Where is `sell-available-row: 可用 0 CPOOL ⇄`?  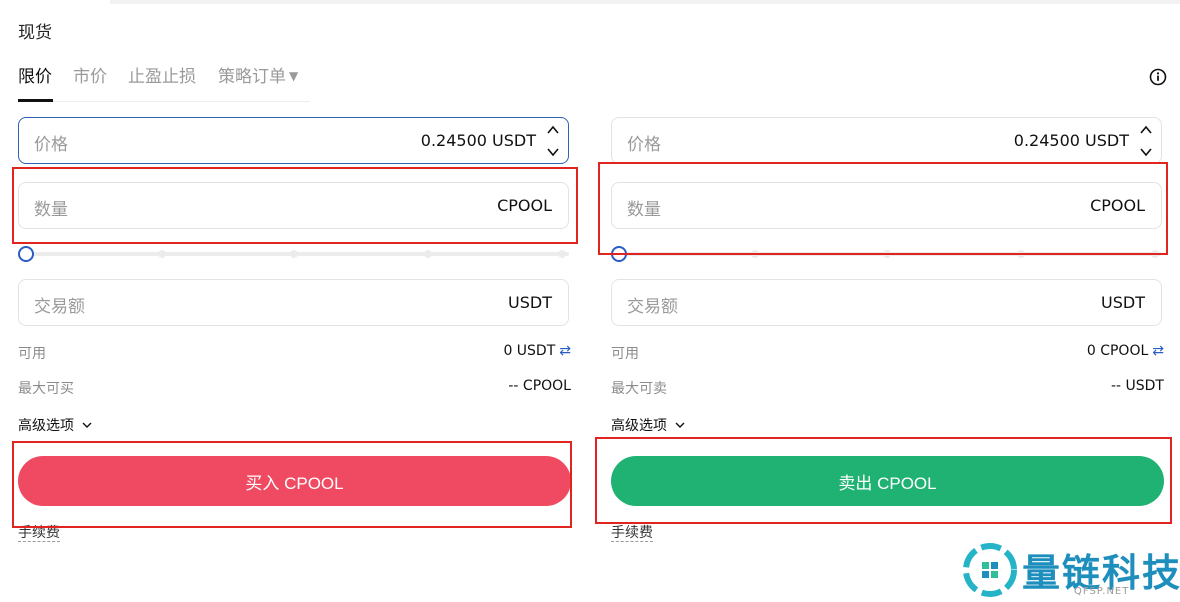
sell-available-row: 可用 0 CPOOL ⇄ is located at coordinates (887, 353).